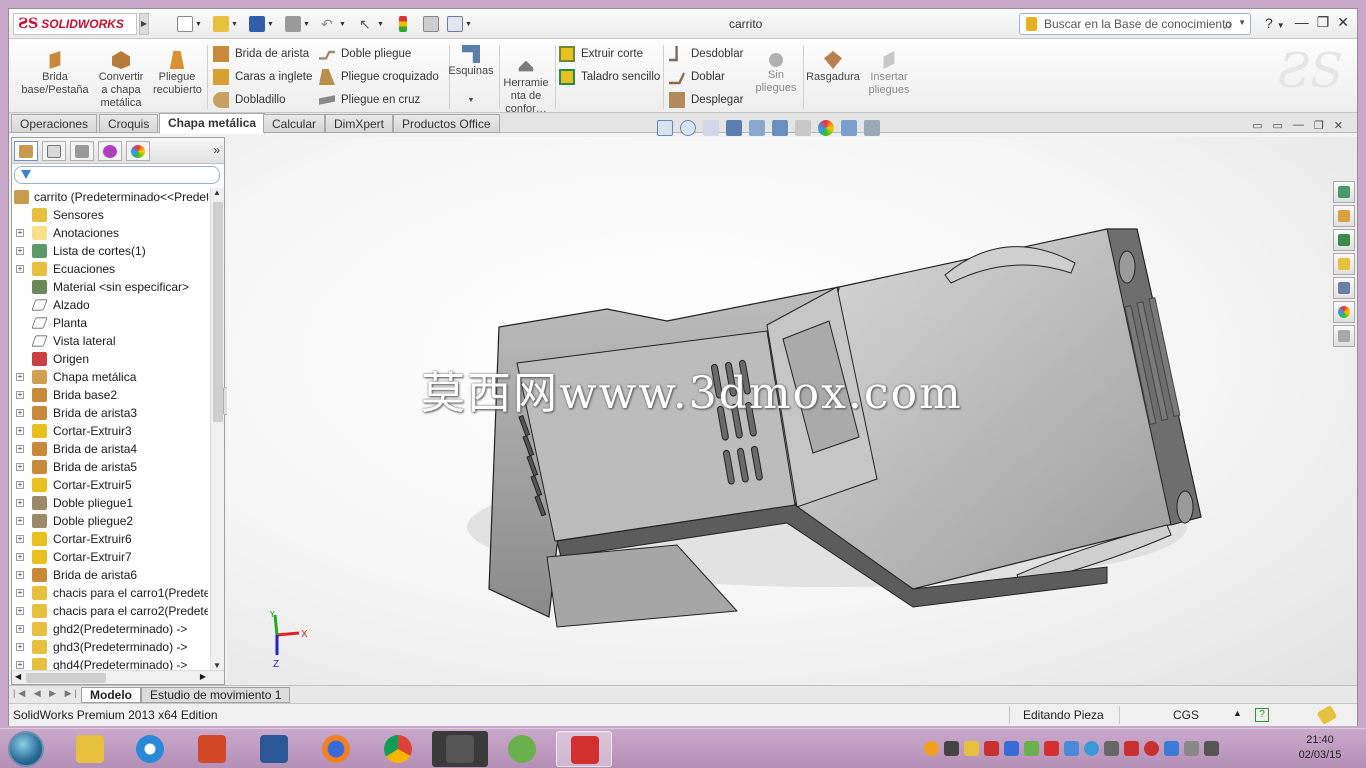 The width and height of the screenshot is (1366, 768). What do you see at coordinates (1262, 715) in the screenshot?
I see `help-status-icon: ?` at bounding box center [1262, 715].